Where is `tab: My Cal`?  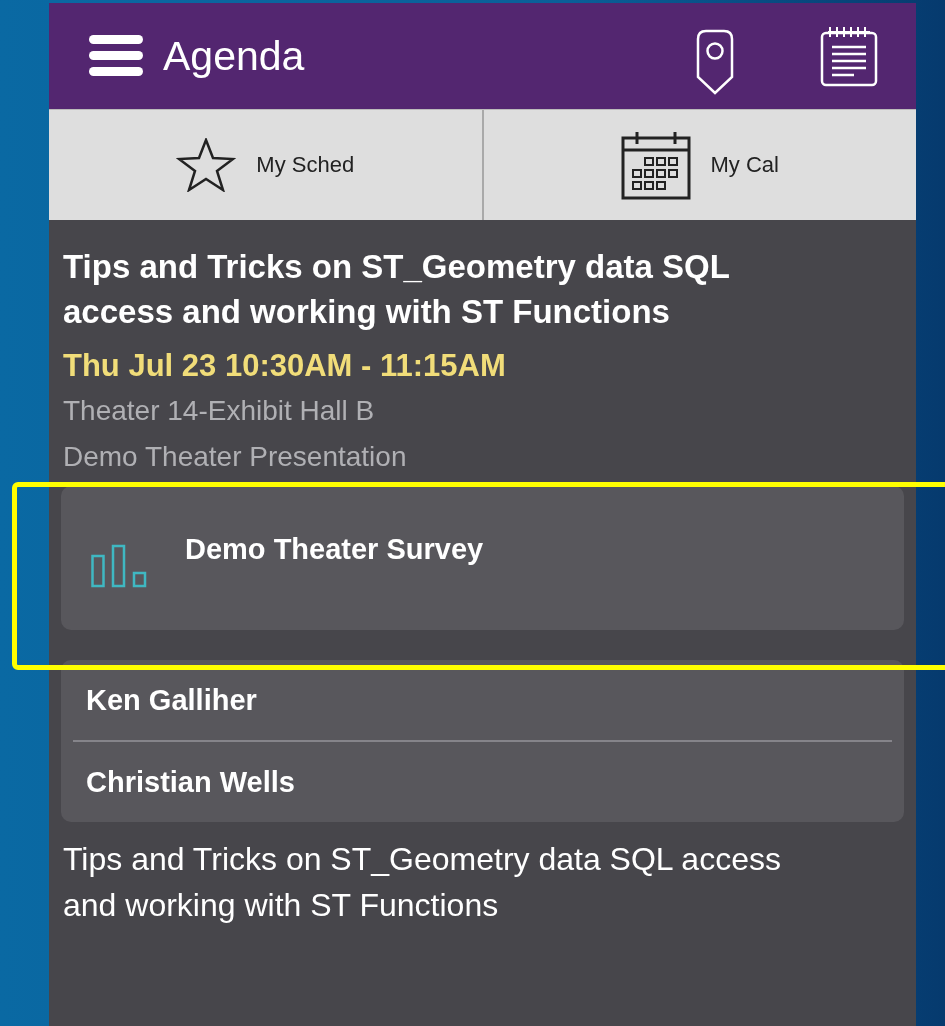 tab: My Cal is located at coordinates (698, 165).